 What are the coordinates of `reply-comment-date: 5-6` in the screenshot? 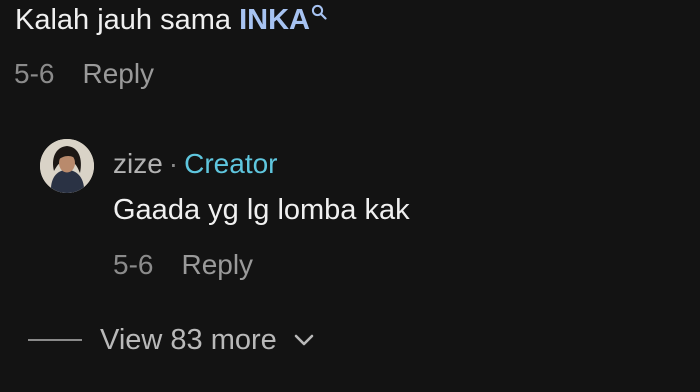 It's located at (133, 264).